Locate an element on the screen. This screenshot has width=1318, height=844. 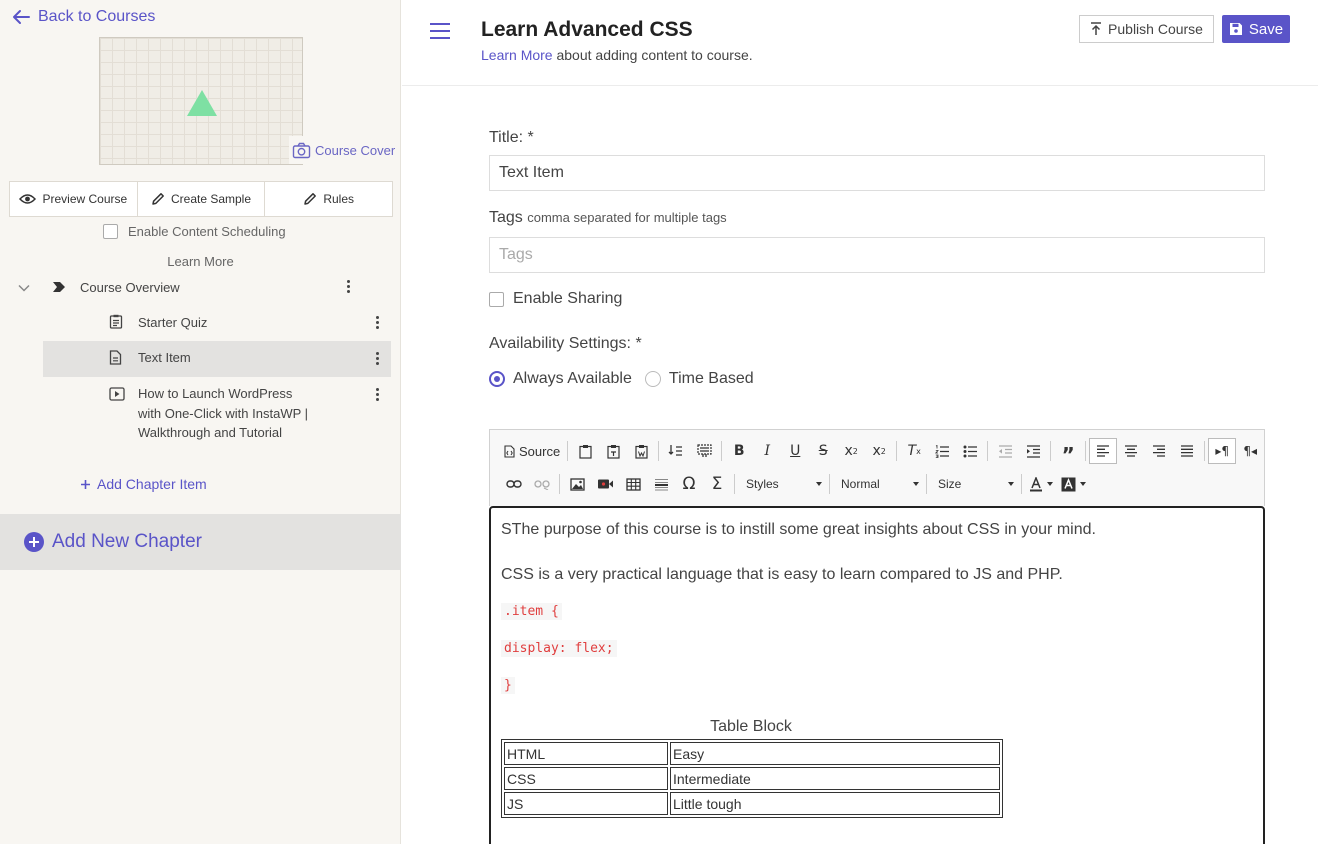
math-formula-icon: Σ is located at coordinates (717, 484).